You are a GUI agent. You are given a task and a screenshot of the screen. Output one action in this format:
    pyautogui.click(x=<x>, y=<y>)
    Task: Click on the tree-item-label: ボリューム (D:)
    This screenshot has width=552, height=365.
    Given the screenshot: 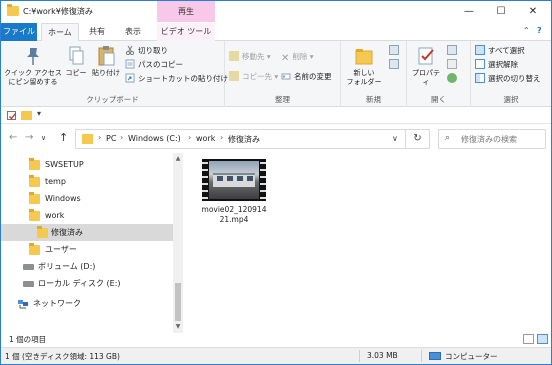 What is the action you would take?
    pyautogui.click(x=67, y=266)
    